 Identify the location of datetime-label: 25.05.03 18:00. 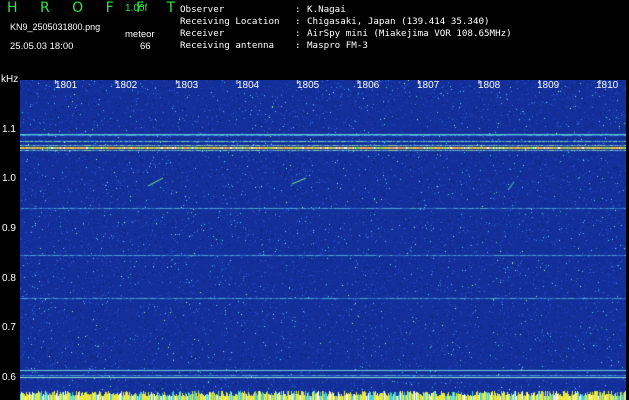
(42, 46).